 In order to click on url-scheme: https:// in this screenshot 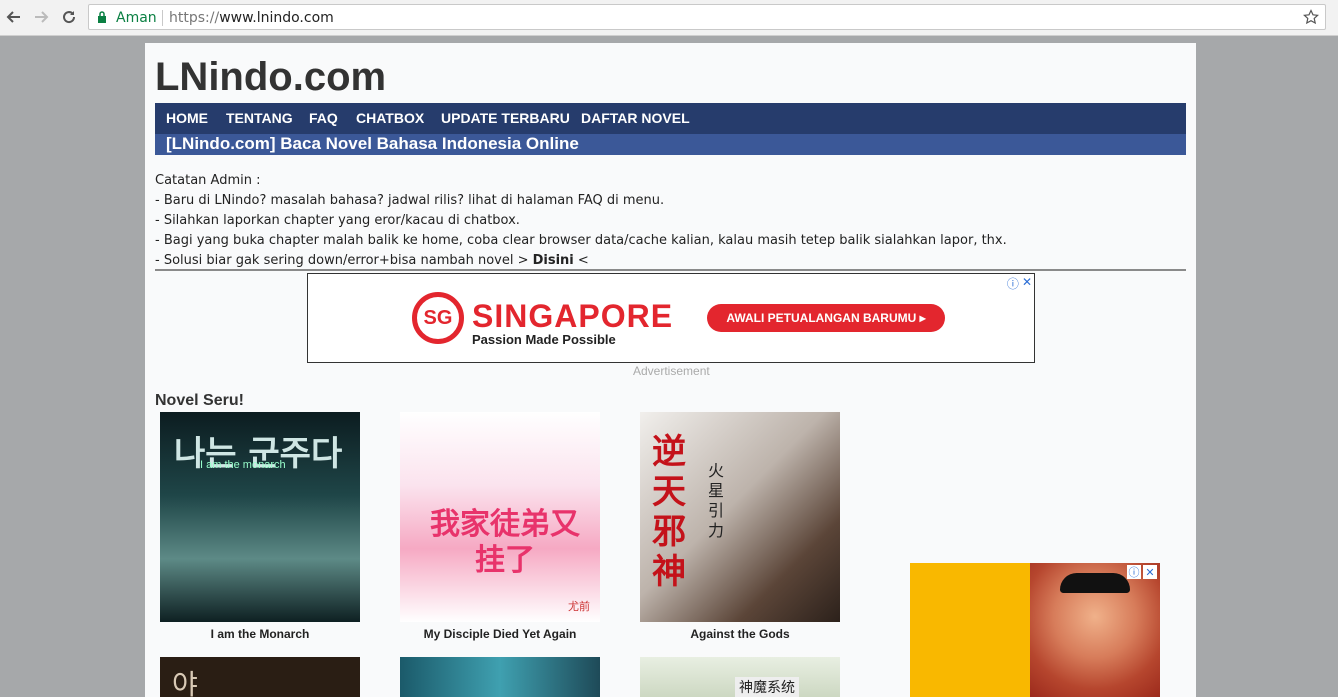, I will do `click(194, 18)`.